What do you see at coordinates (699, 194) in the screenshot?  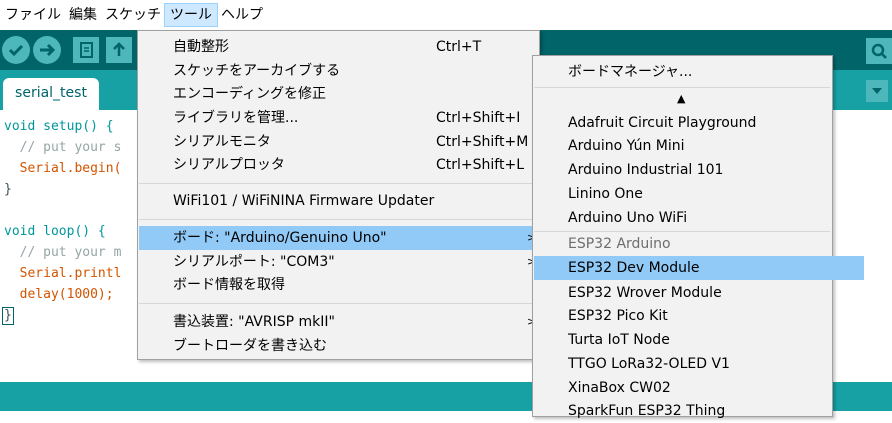 I see `board-item: Linino One` at bounding box center [699, 194].